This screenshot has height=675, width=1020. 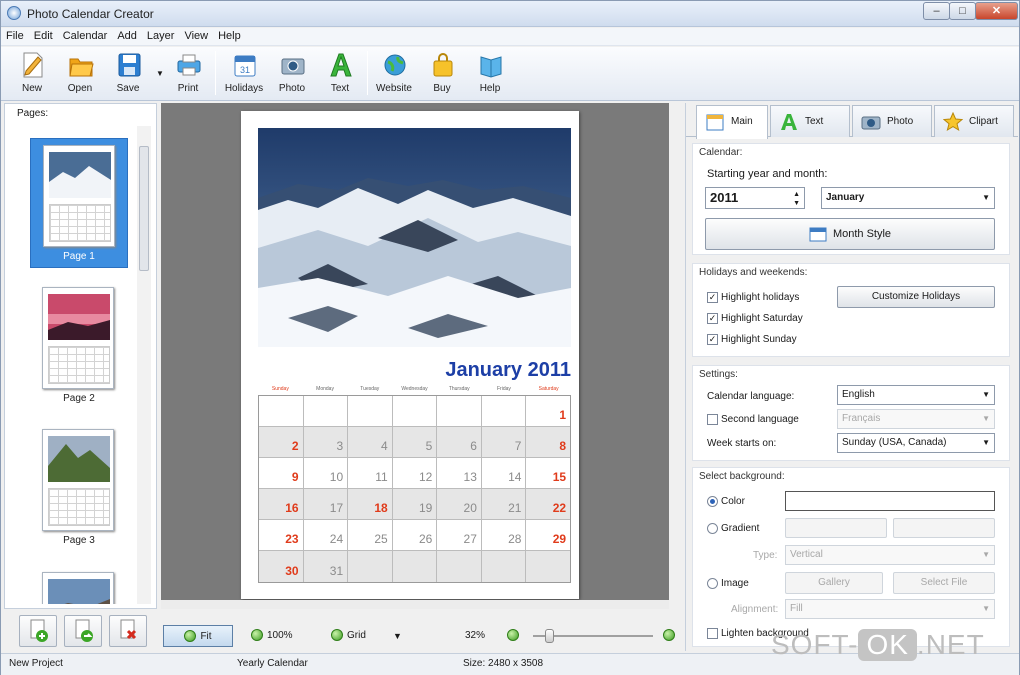 I want to click on gradient-type-select: Vertical ▼, so click(x=890, y=555).